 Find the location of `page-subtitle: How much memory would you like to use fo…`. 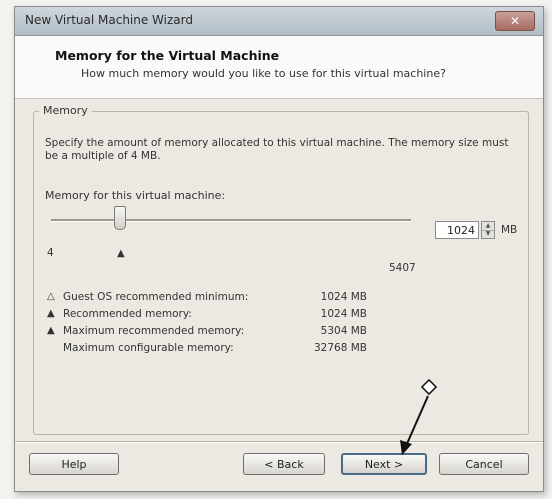

page-subtitle: How much memory would you like to use fo… is located at coordinates (263, 73).